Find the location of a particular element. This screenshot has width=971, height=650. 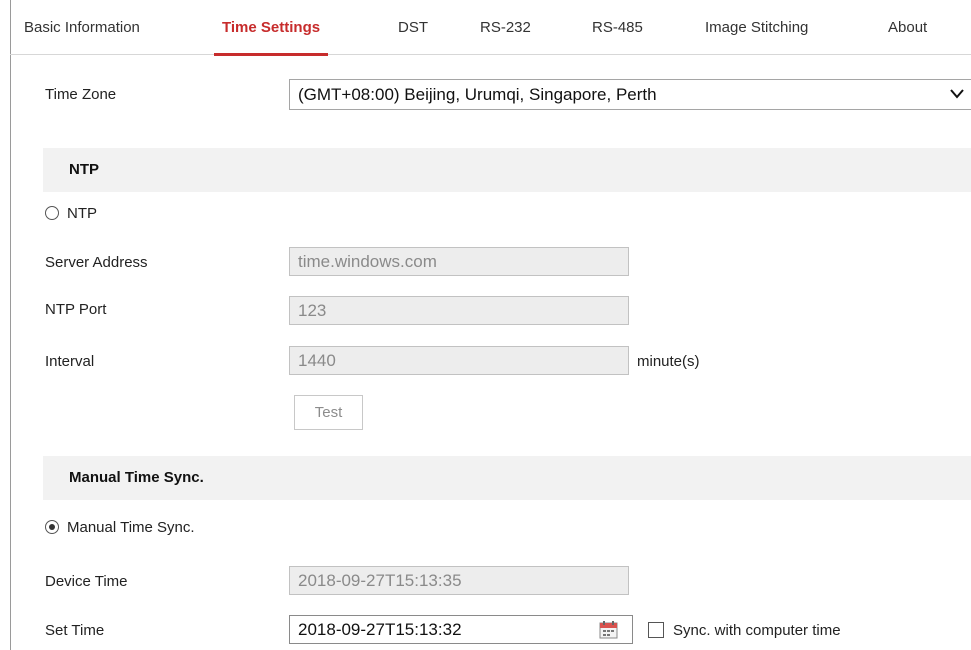

interval-input is located at coordinates (459, 360).